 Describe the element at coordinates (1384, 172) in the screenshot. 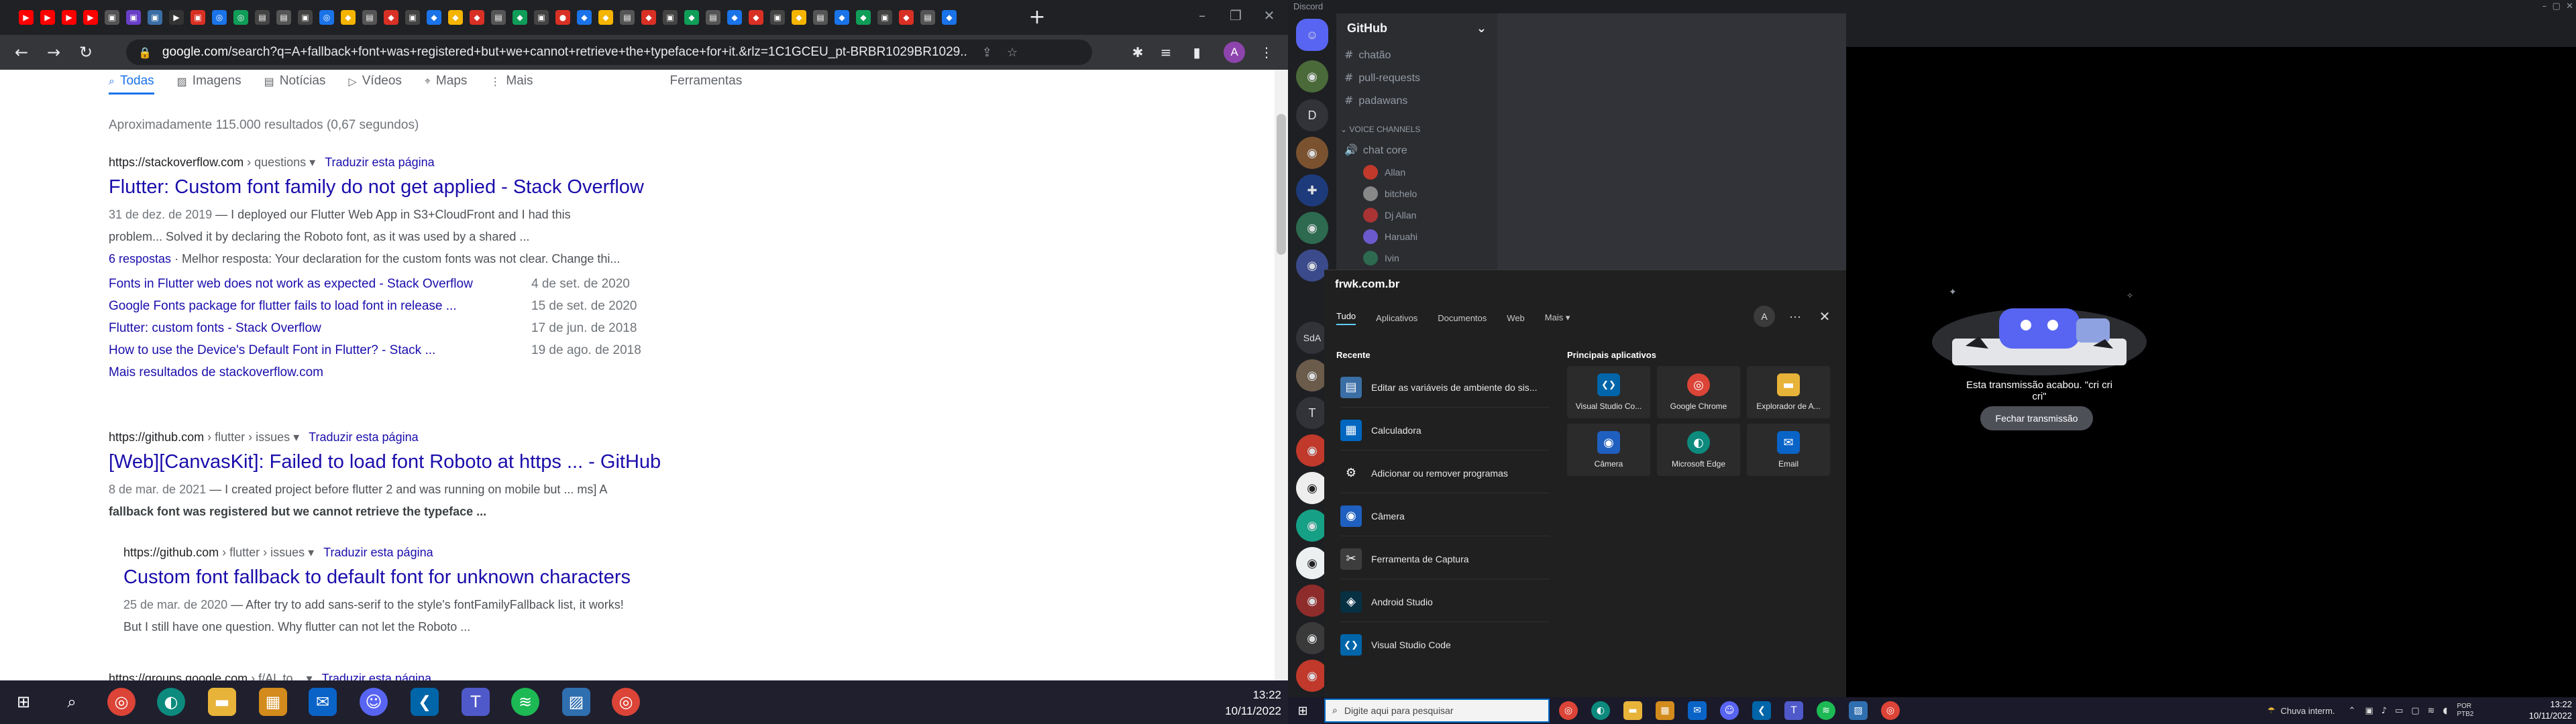

I see `voice-user: Allan` at that location.